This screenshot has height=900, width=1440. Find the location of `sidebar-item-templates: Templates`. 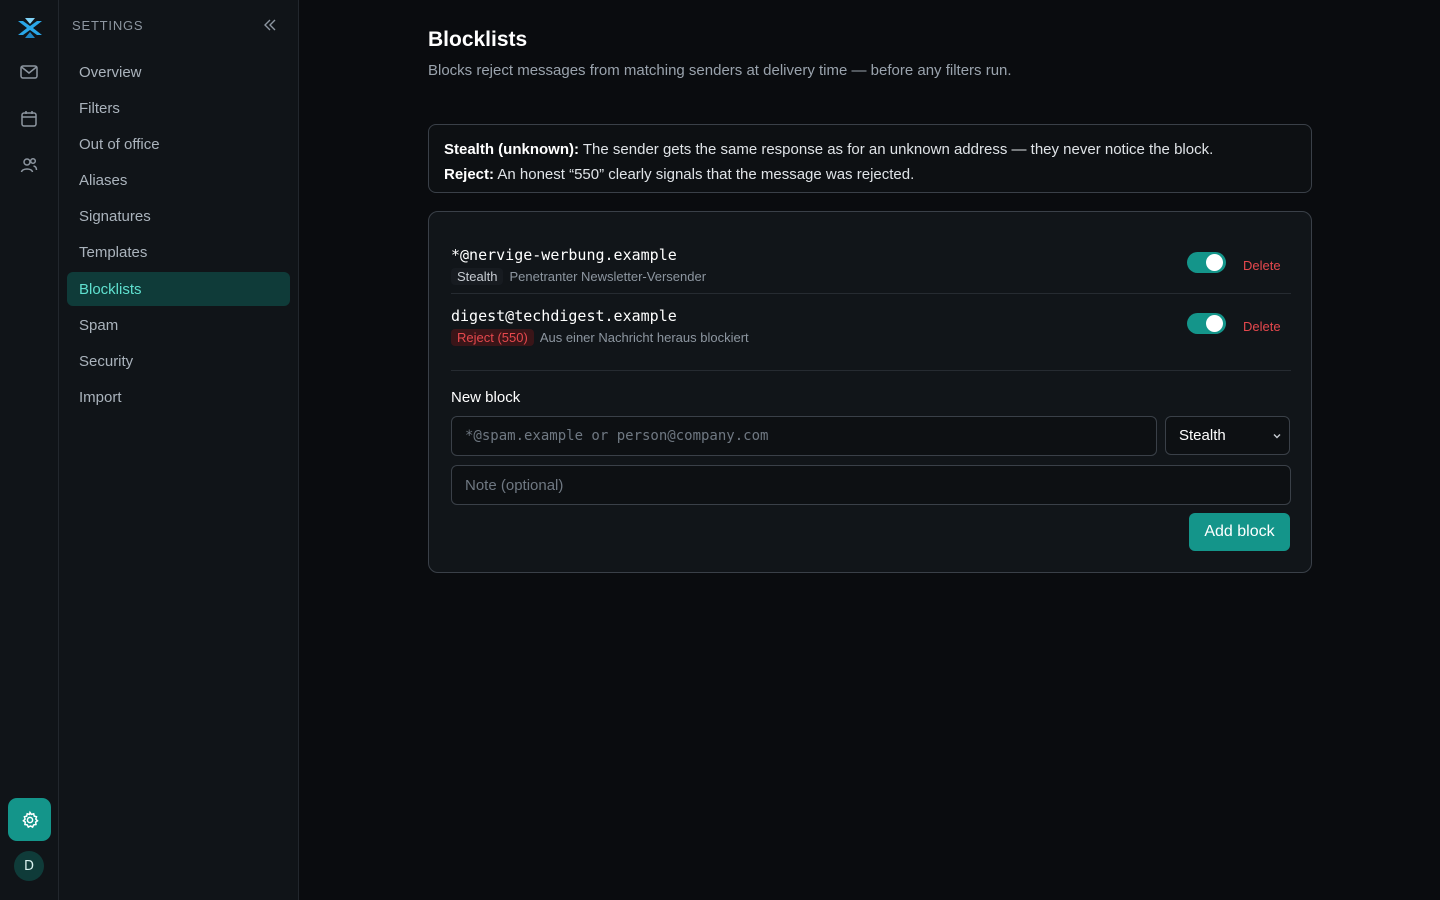

sidebar-item-templates: Templates is located at coordinates (178, 253).